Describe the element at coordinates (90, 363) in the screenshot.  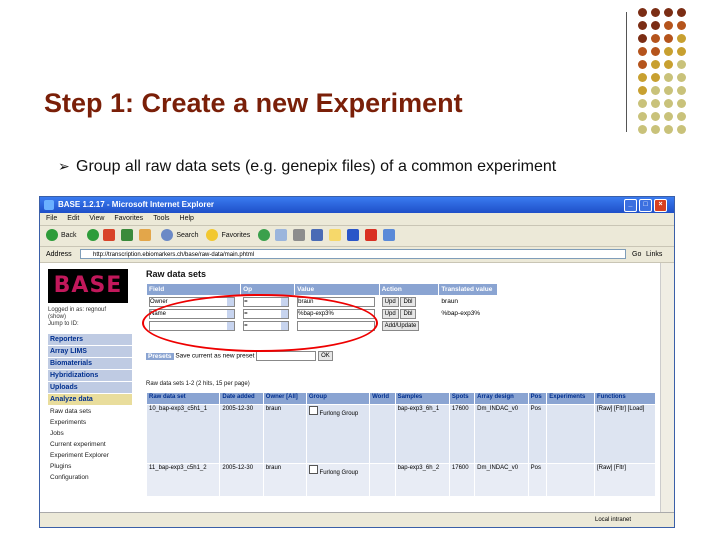
I see `nav-item-biomaterials: Biomaterials` at that location.